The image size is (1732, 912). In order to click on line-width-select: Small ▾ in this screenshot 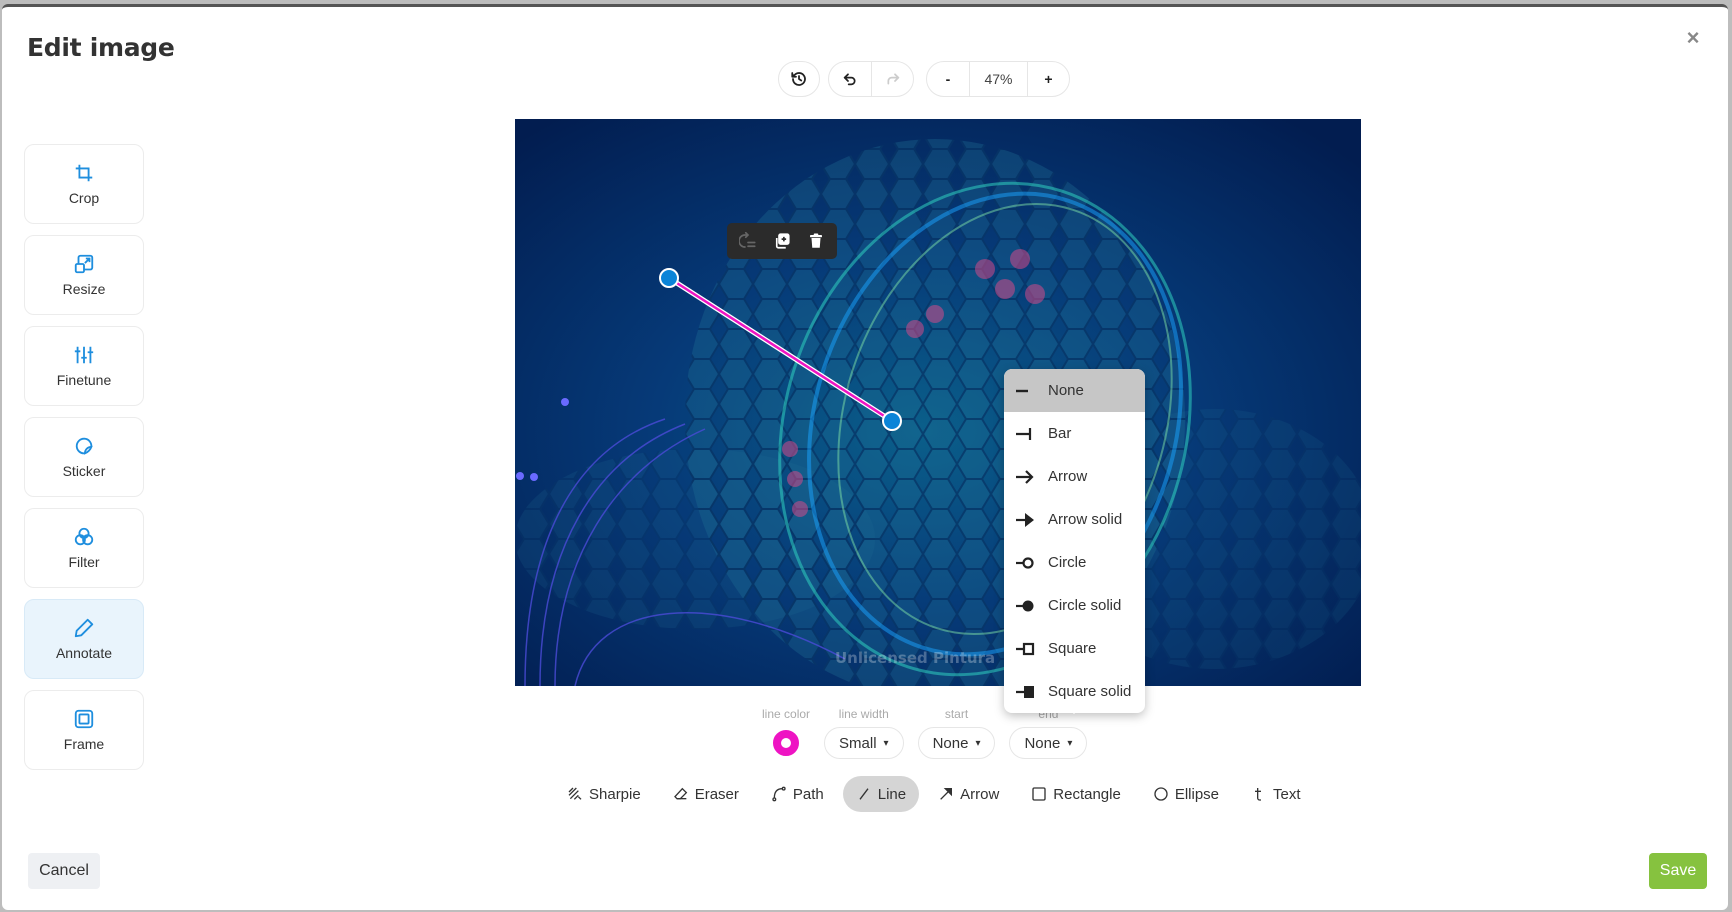, I will do `click(864, 743)`.